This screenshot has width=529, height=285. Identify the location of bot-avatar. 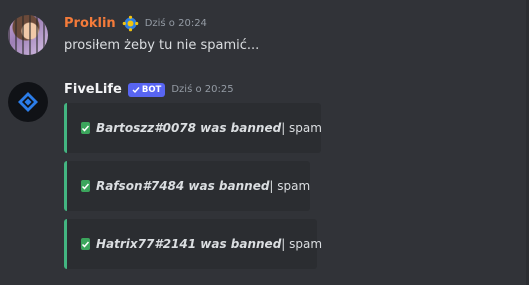
(28, 102).